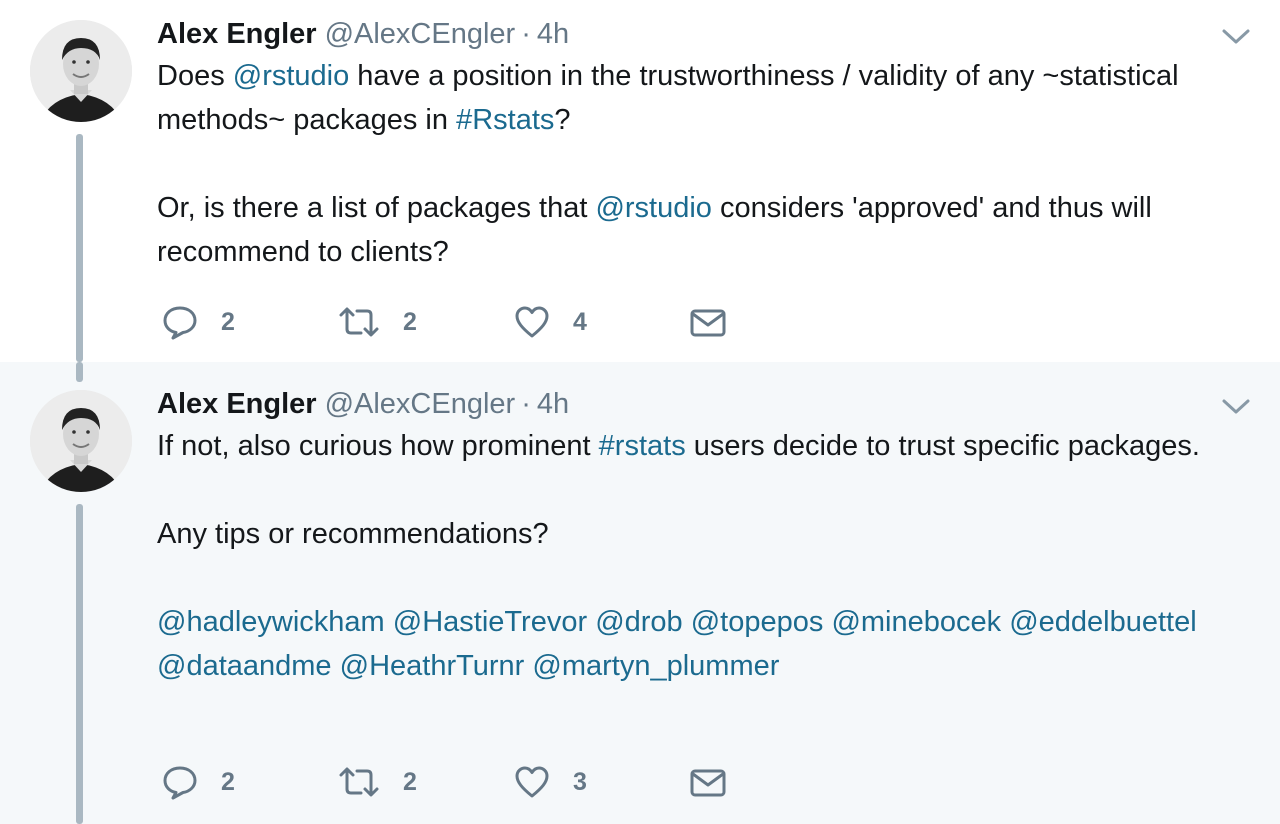 The width and height of the screenshot is (1280, 824). I want to click on mention-link: @dataandme, so click(244, 666).